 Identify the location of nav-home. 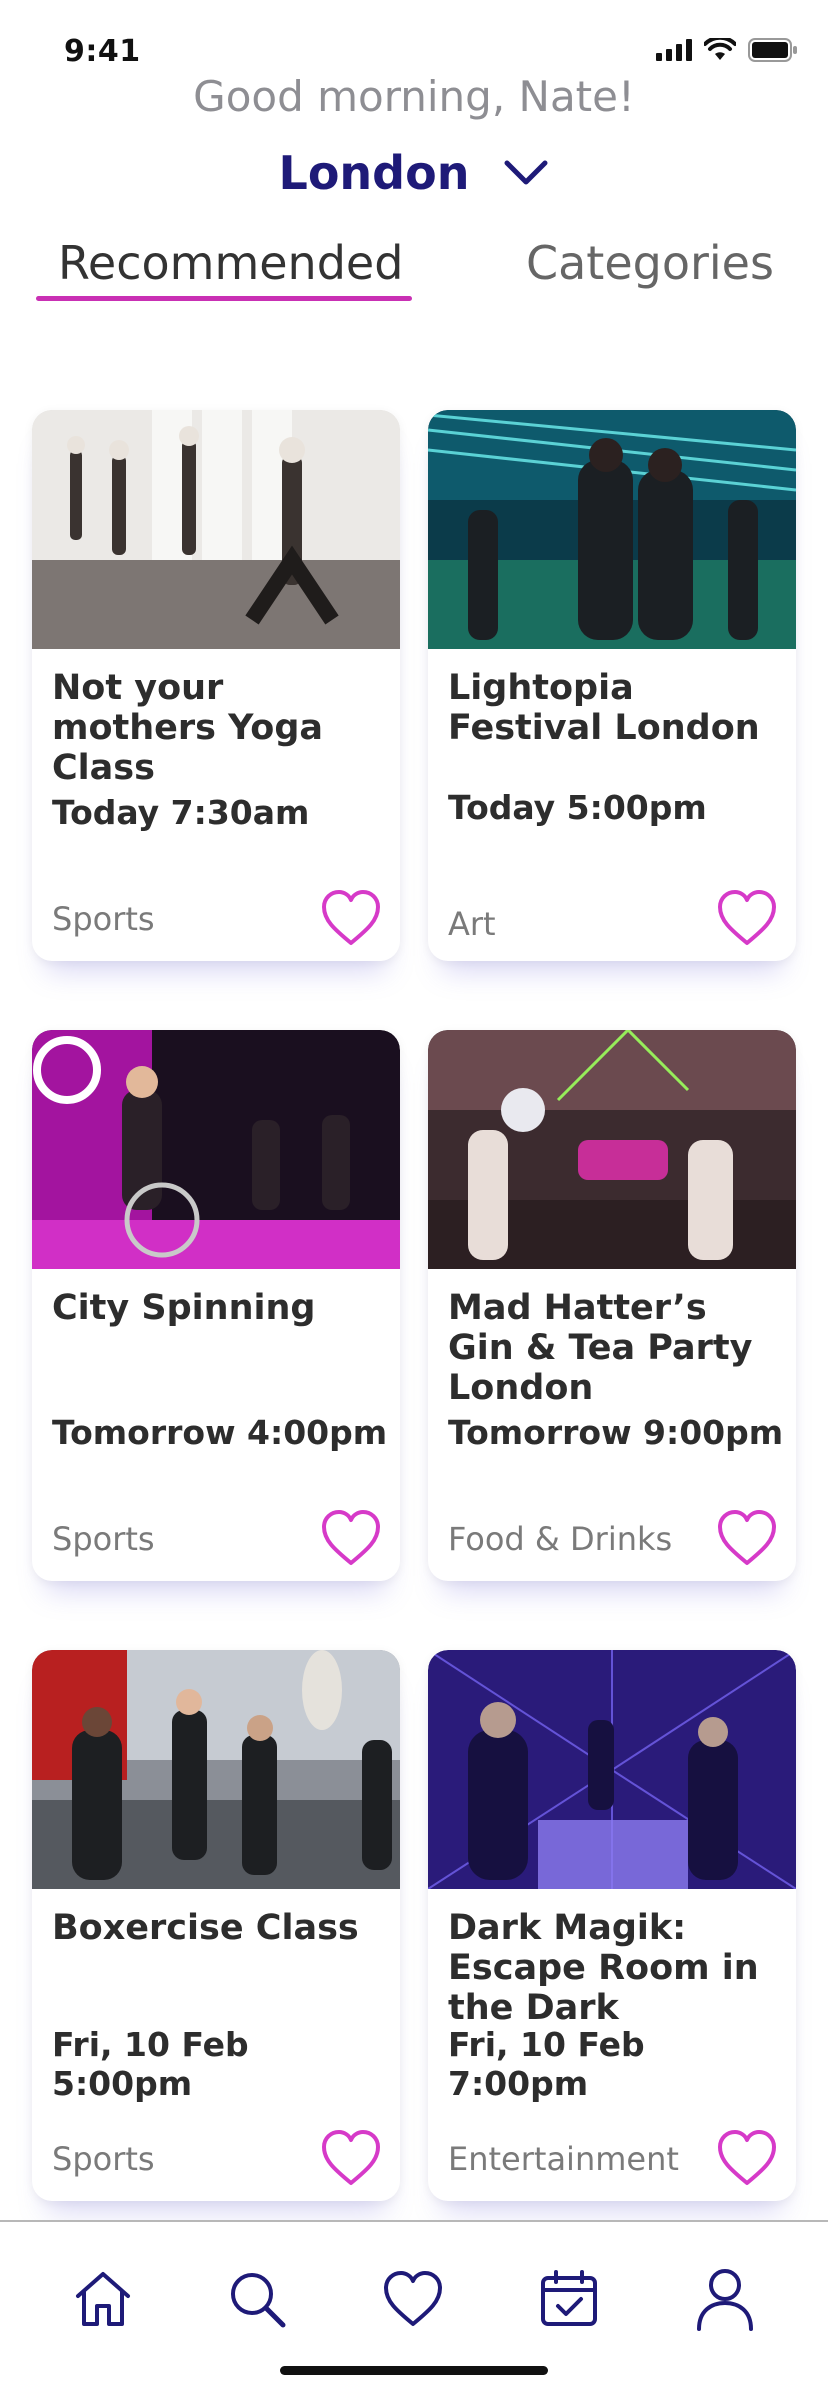
(103, 2299).